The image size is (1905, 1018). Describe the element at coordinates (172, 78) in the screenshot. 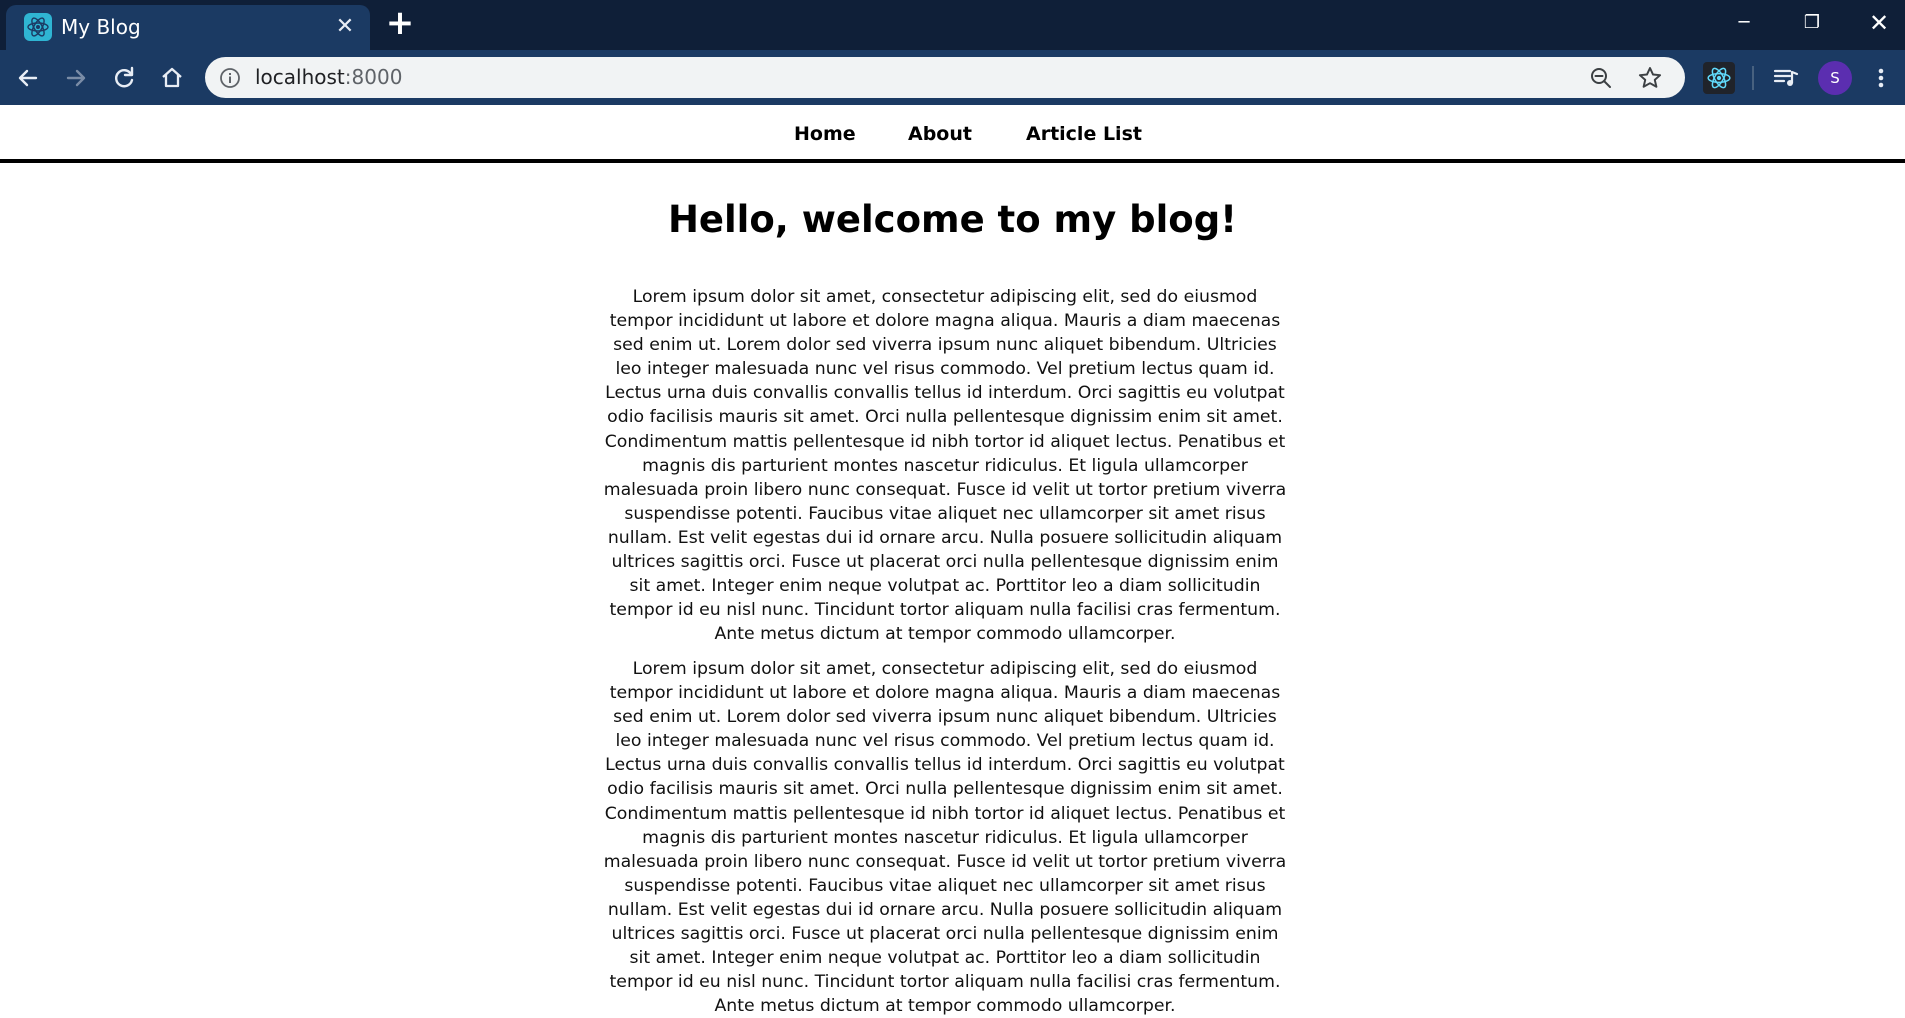

I see `home-icon` at that location.